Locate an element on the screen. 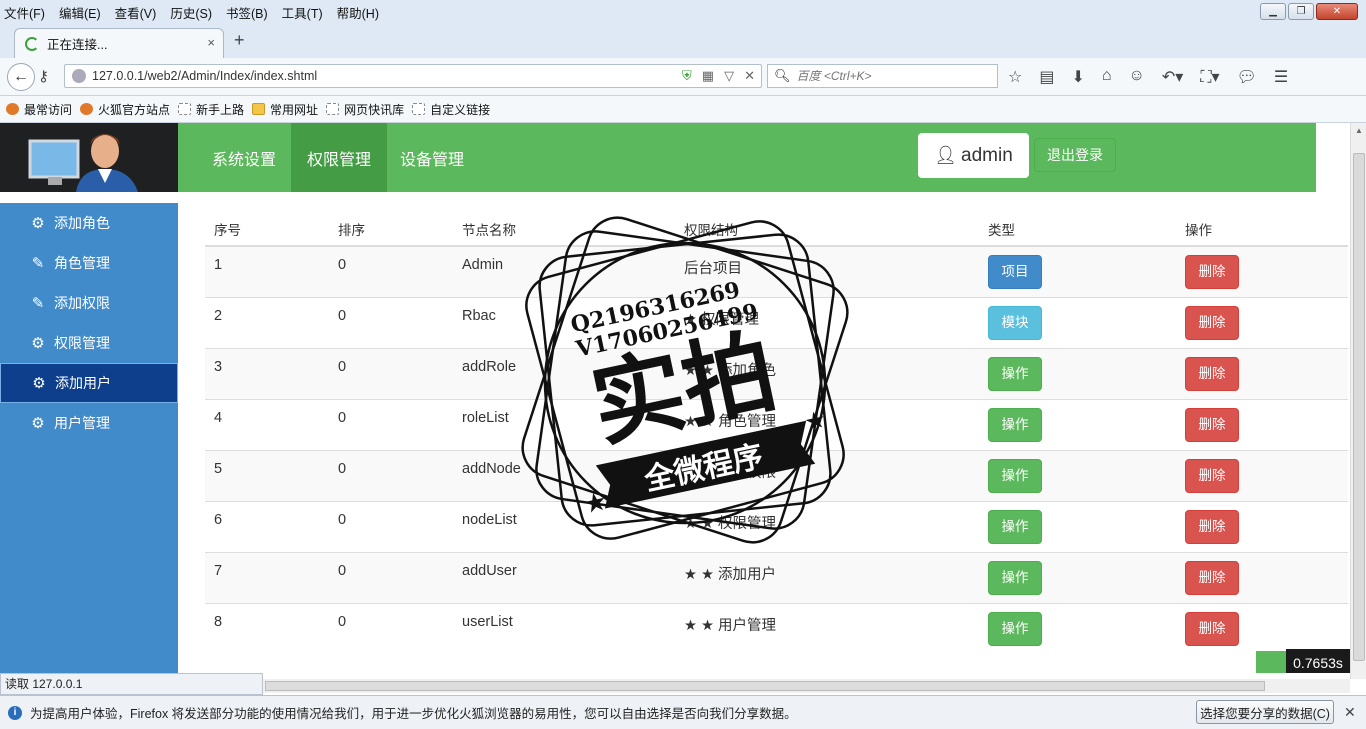  bookmark-item: 网页快讯库 is located at coordinates (365, 109).